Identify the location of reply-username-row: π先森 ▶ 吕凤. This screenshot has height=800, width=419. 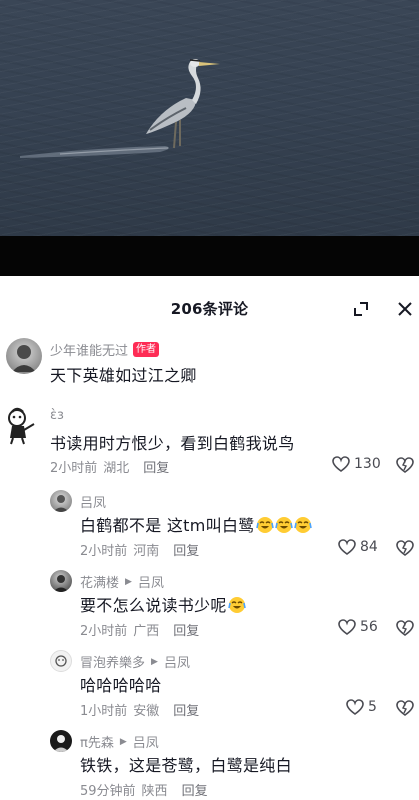
(119, 741).